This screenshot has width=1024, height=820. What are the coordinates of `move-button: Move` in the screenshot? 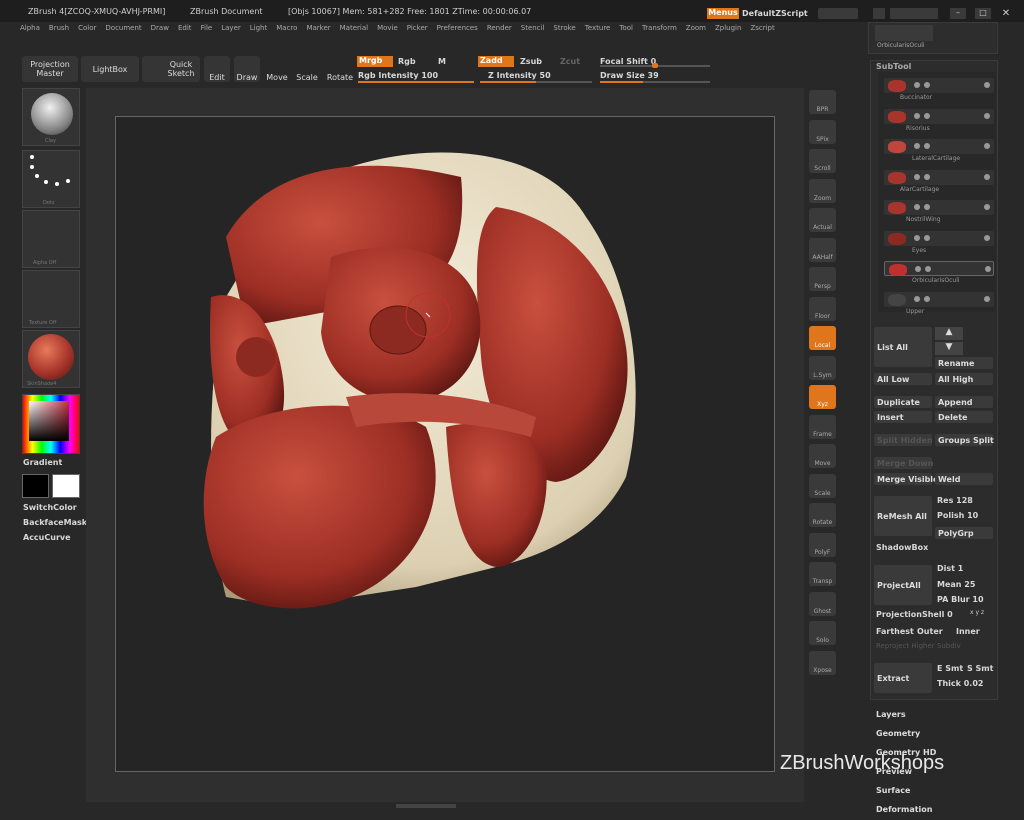 It's located at (277, 69).